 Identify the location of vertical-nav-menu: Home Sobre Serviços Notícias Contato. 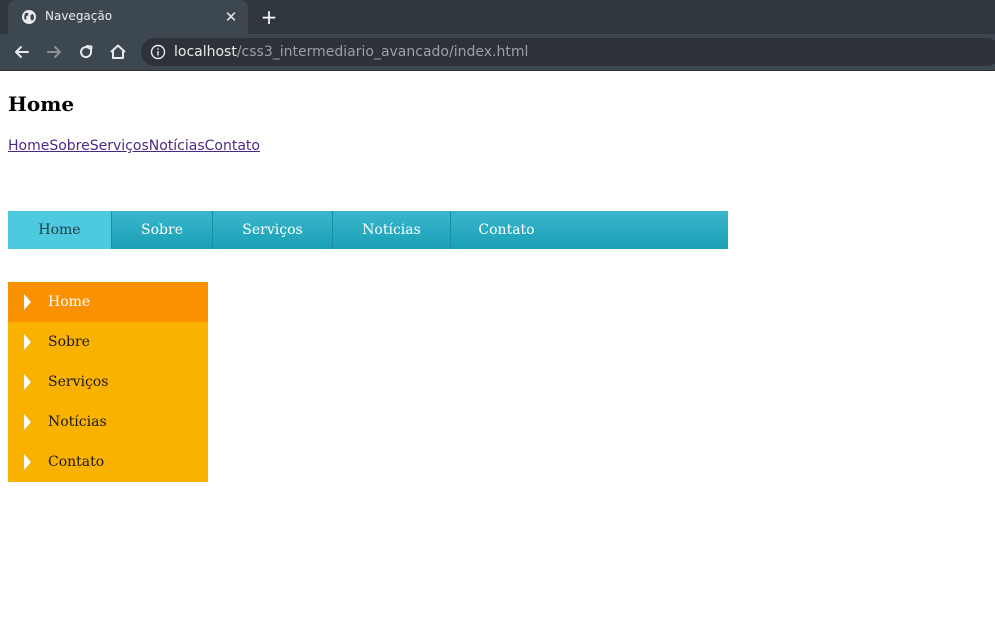
(108, 382).